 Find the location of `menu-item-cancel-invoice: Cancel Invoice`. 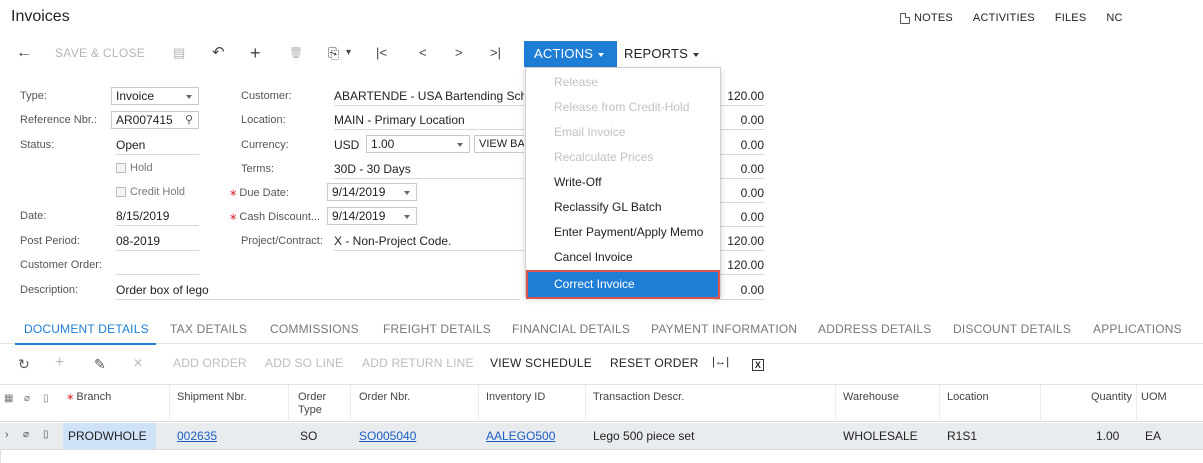

menu-item-cancel-invoice: Cancel Invoice is located at coordinates (623, 257).